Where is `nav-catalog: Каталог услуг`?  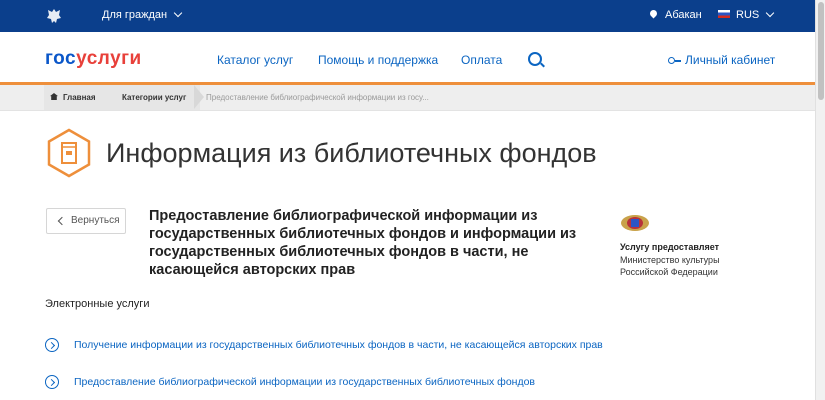
nav-catalog: Каталог услуг is located at coordinates (255, 60).